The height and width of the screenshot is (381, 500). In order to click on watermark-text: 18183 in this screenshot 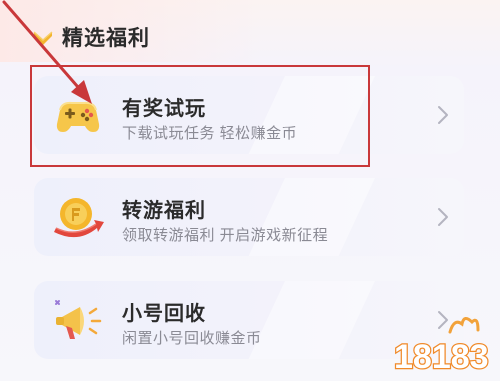, I will do `click(441, 357)`.